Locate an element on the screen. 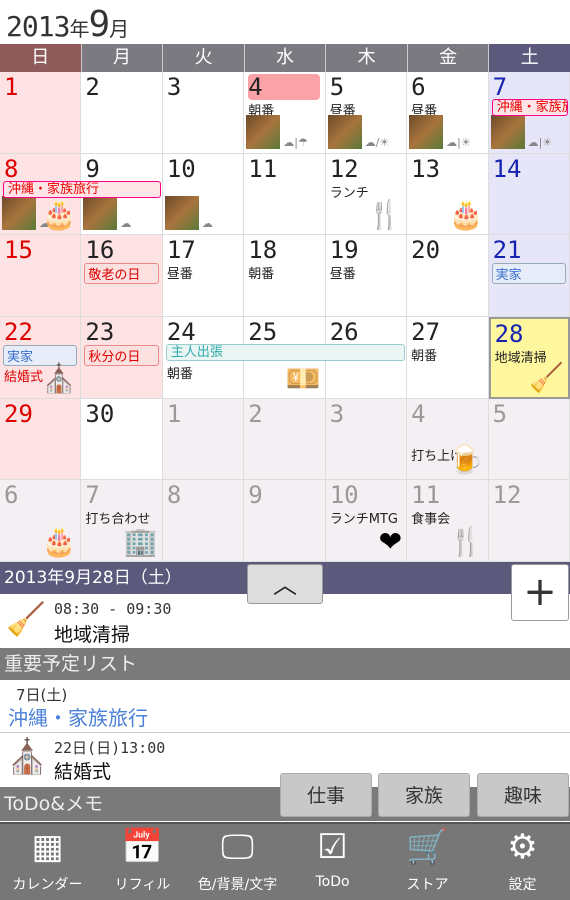 The width and height of the screenshot is (570, 900). category-work-button: 仕事 is located at coordinates (326, 795).